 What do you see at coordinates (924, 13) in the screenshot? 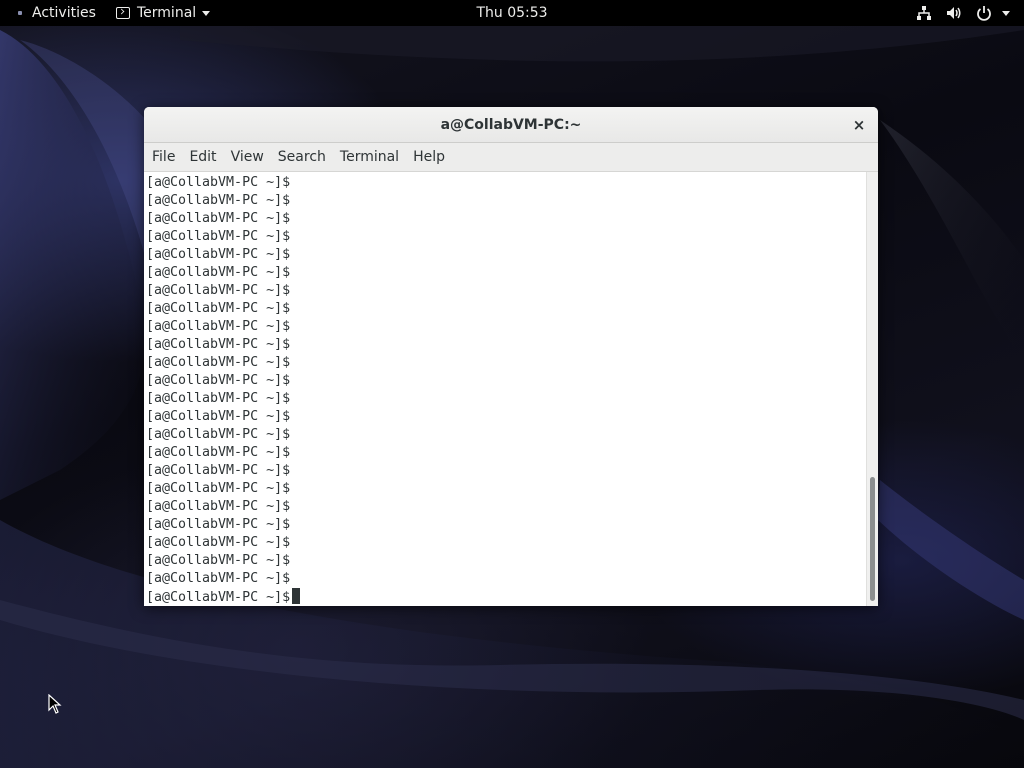
I see `network-icon` at bounding box center [924, 13].